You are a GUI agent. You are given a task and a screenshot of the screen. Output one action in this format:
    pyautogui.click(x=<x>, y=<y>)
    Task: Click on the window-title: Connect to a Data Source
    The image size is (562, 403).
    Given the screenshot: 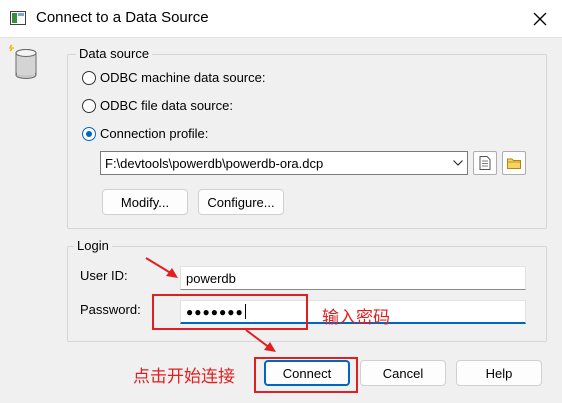 What is the action you would take?
    pyautogui.click(x=122, y=17)
    